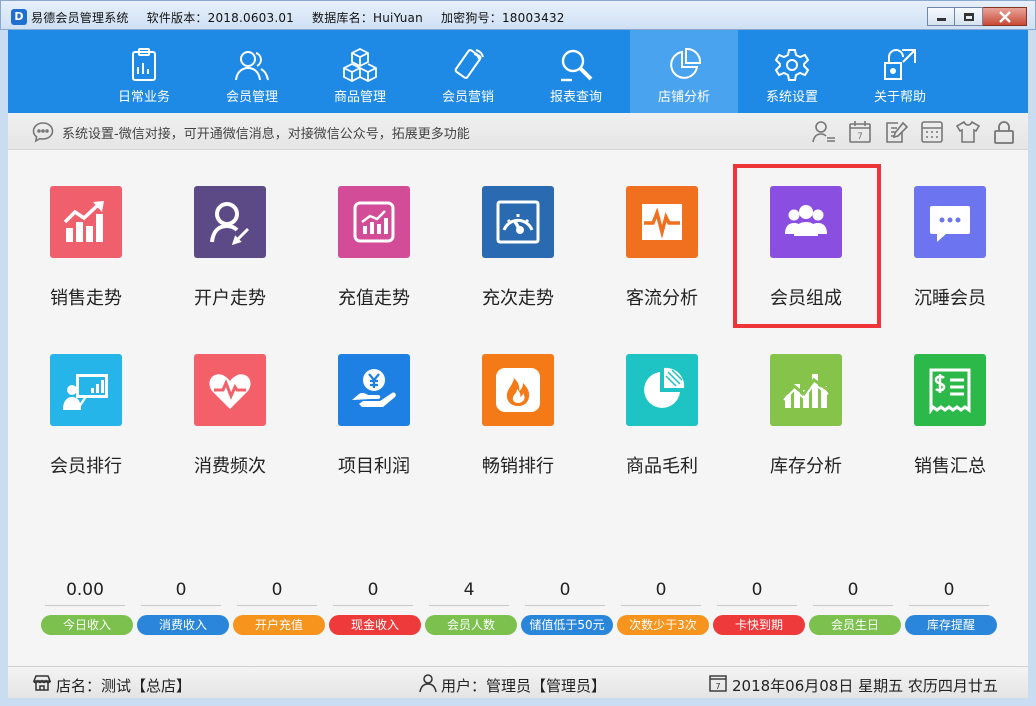  I want to click on stat-label: 开户充值, so click(279, 625).